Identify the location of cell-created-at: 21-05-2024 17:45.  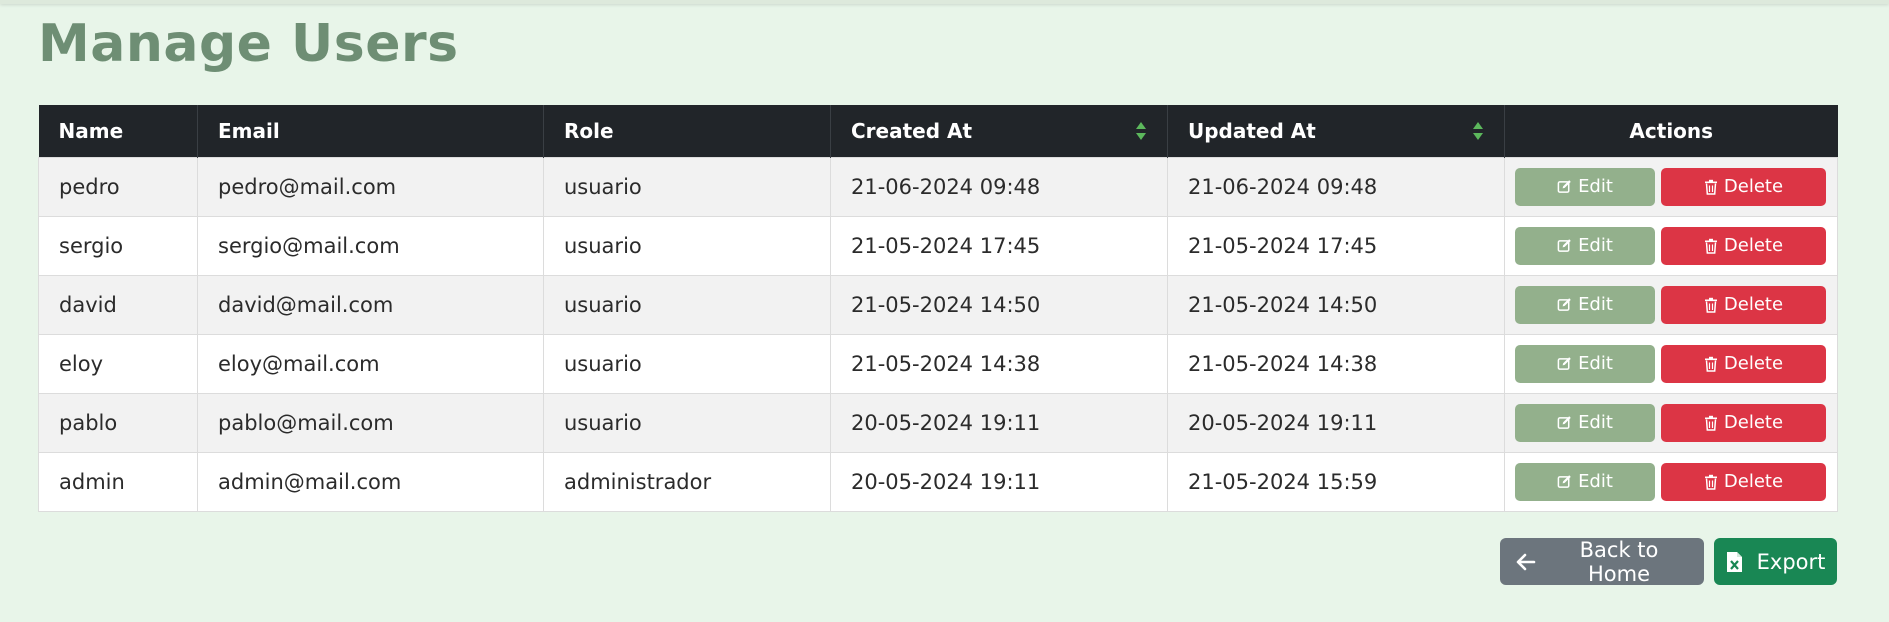
(999, 245).